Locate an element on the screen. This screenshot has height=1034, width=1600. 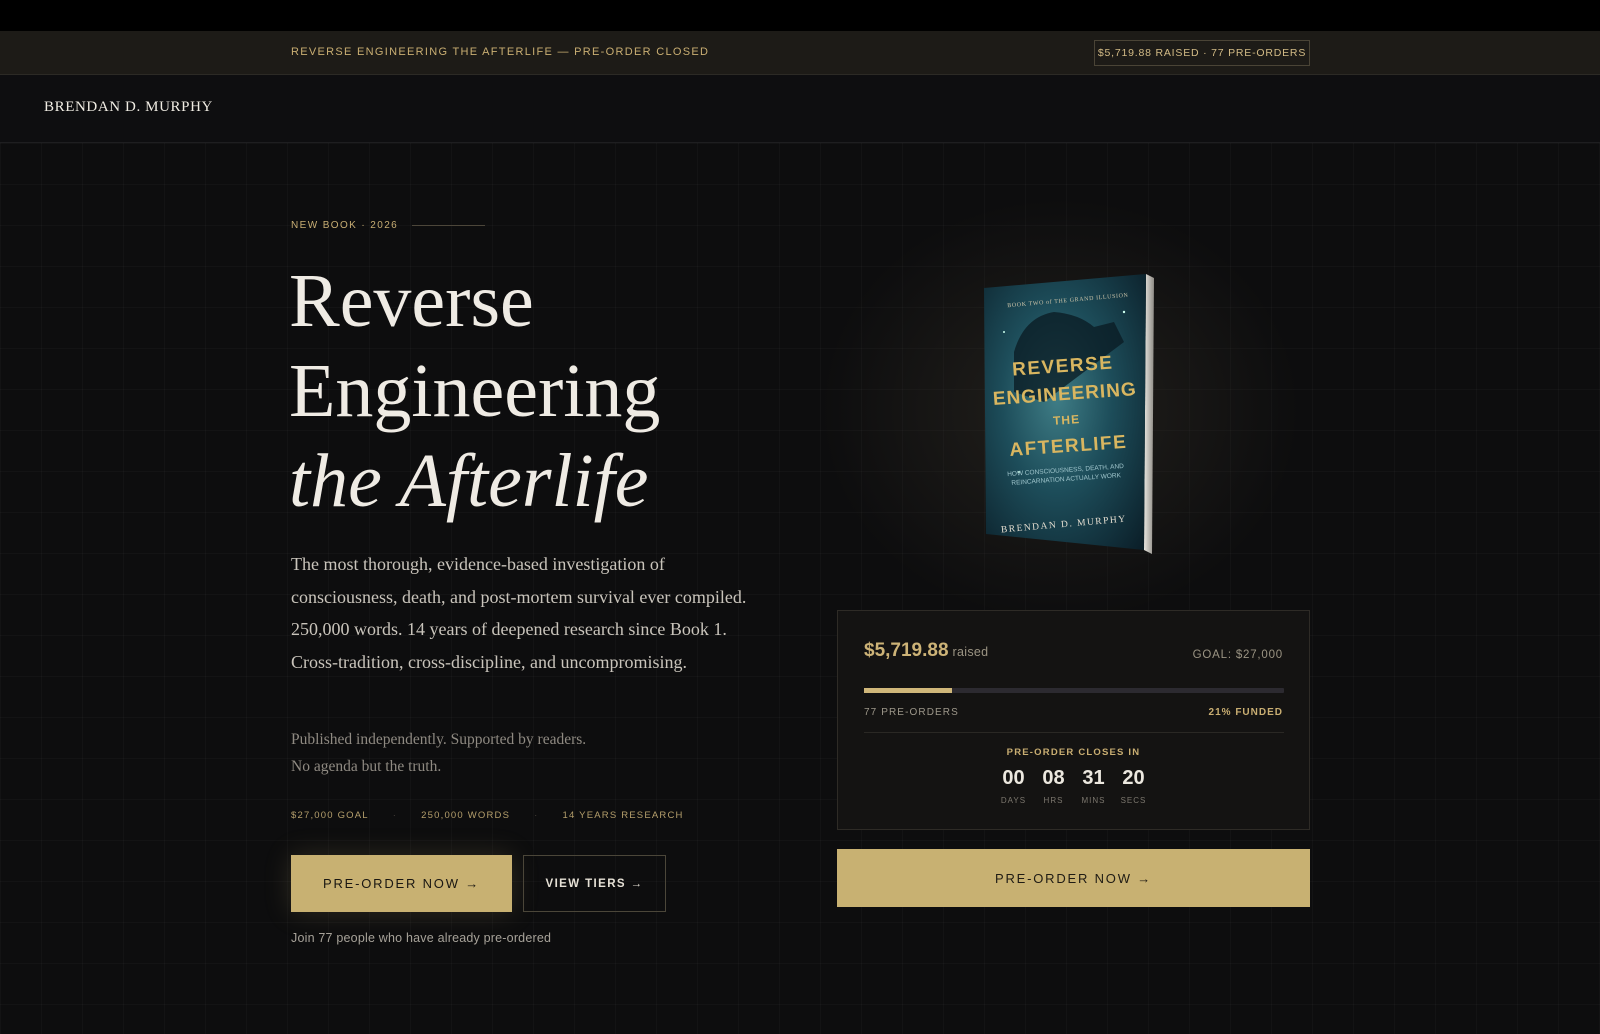
eyebrow-text: NEW BOOK · 2026 is located at coordinates (345, 225).